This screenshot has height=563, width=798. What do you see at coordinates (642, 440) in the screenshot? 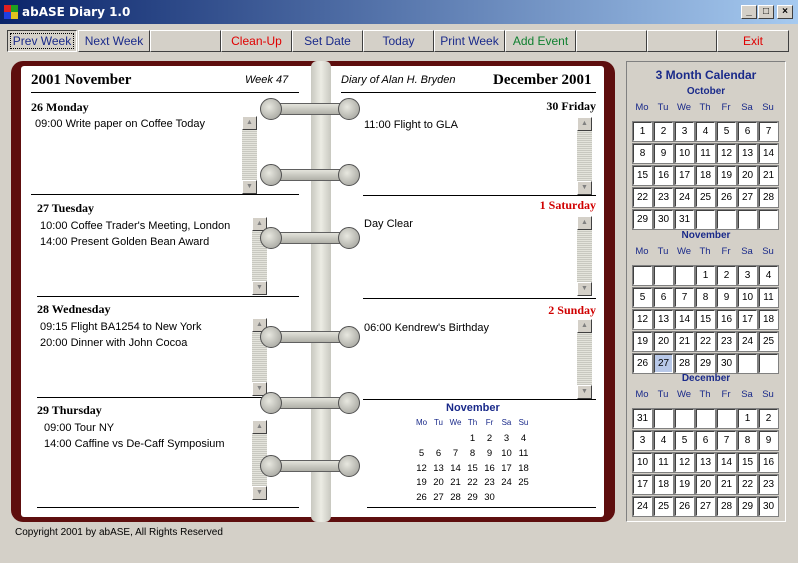
I see `calendar-day-cell: 3` at bounding box center [642, 440].